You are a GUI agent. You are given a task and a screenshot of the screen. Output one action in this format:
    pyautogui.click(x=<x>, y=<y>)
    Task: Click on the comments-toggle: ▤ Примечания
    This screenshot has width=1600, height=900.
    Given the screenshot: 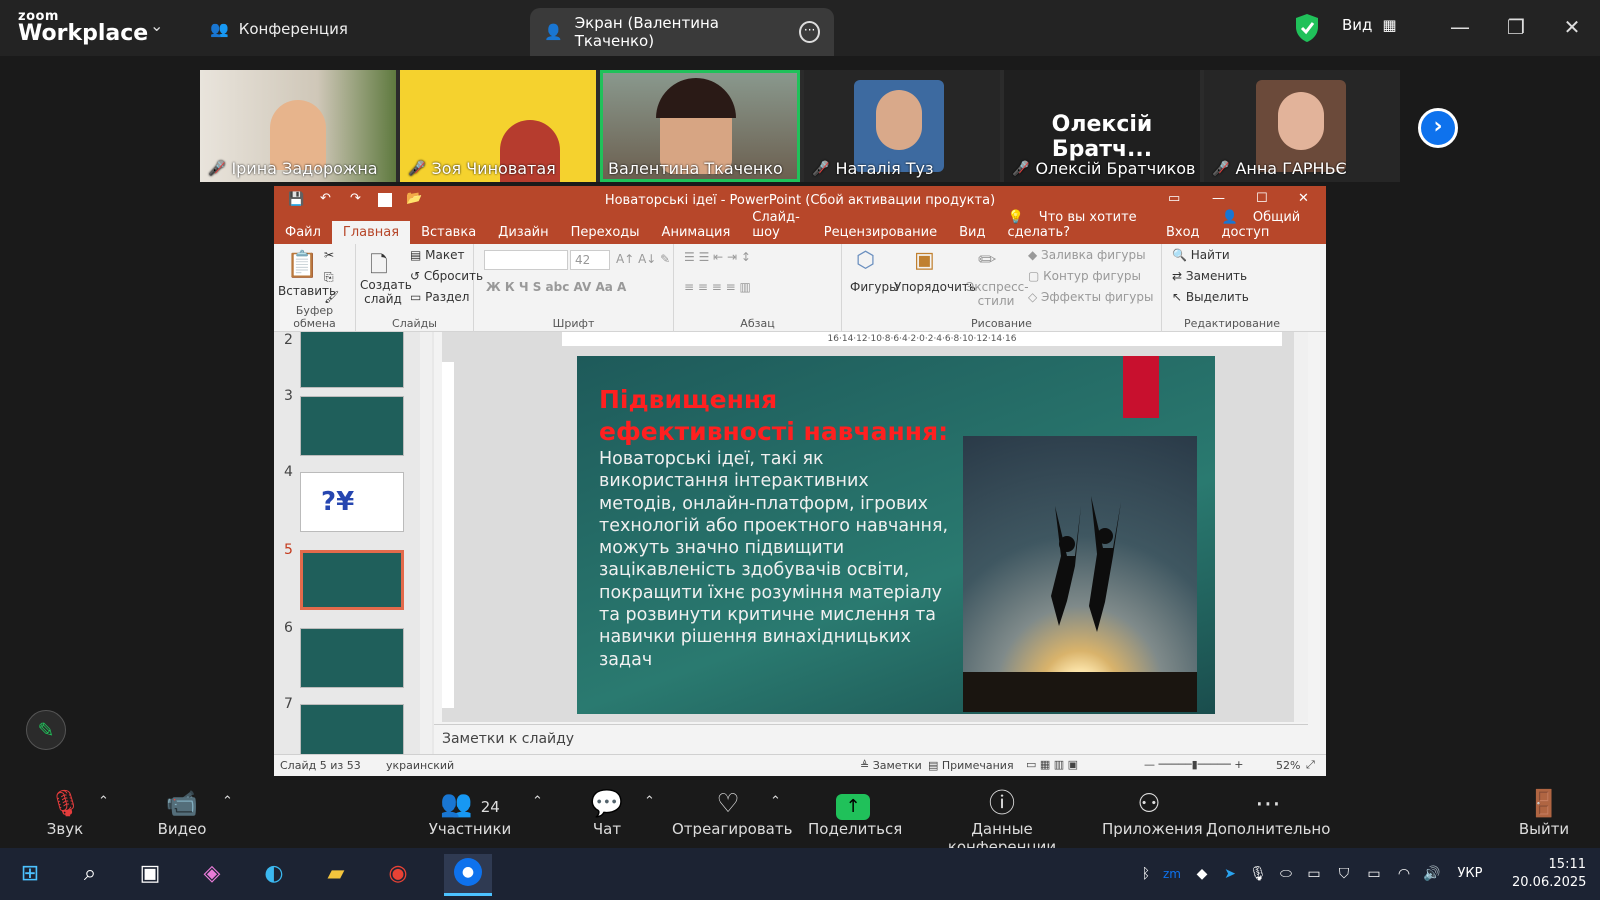 What is the action you would take?
    pyautogui.click(x=971, y=765)
    